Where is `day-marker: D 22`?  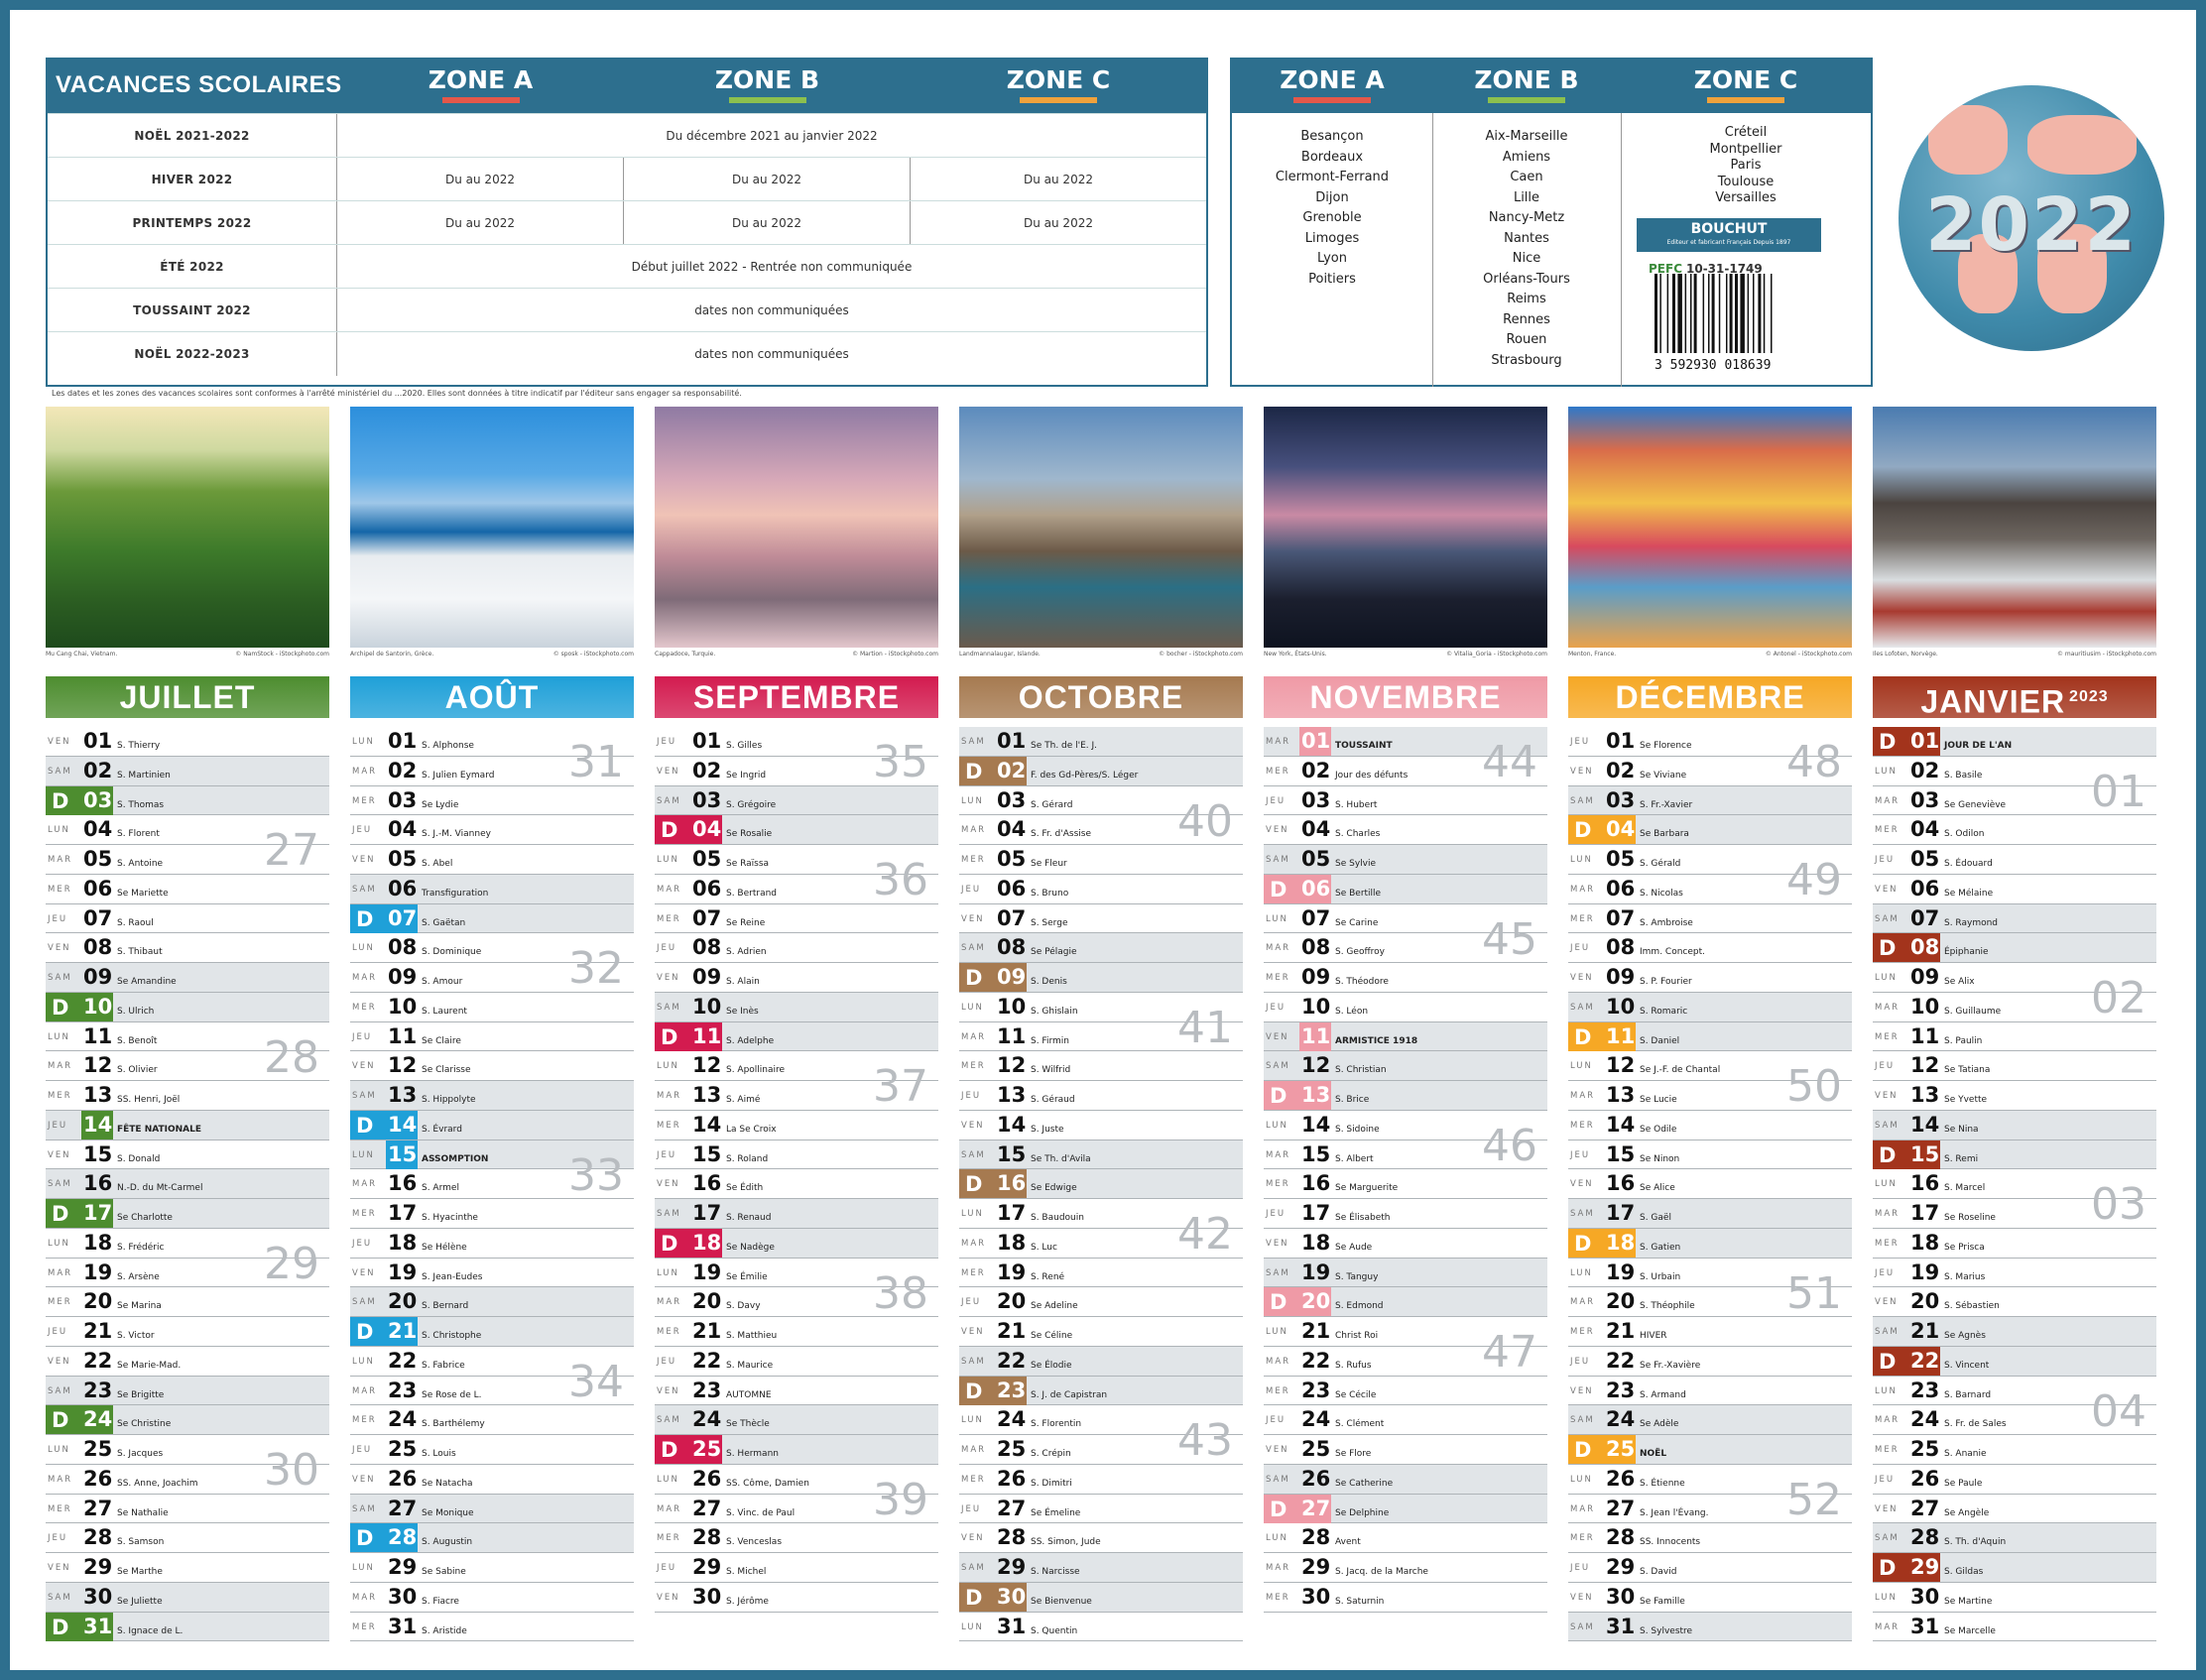 day-marker: D 22 is located at coordinates (1906, 1361).